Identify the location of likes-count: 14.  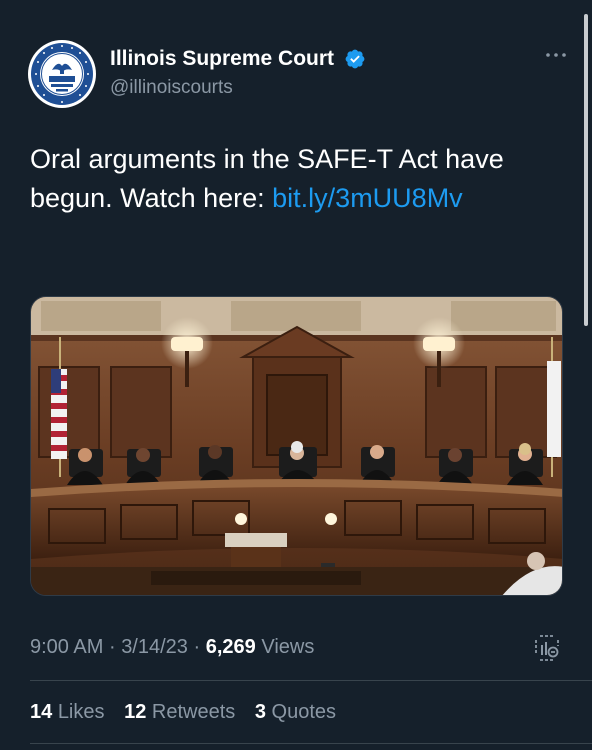
(41, 712).